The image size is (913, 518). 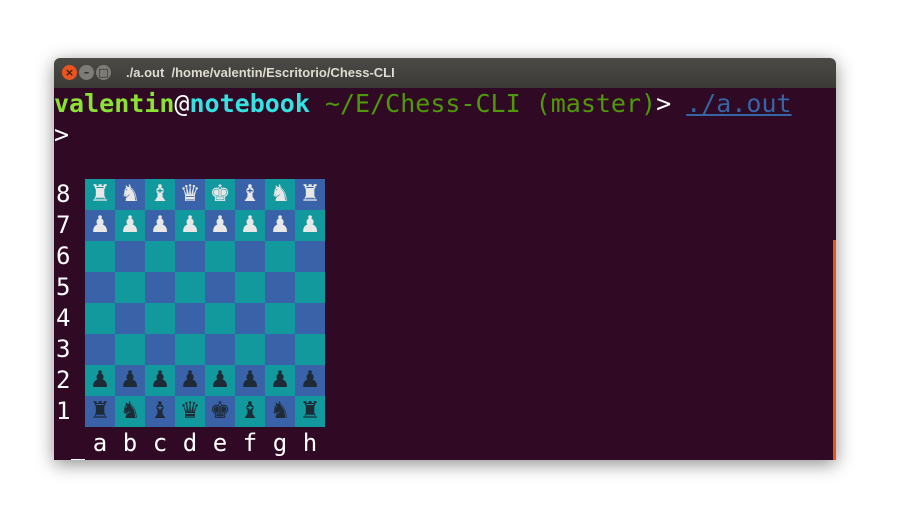 I want to click on white-piece-icon: ♛, so click(x=190, y=194).